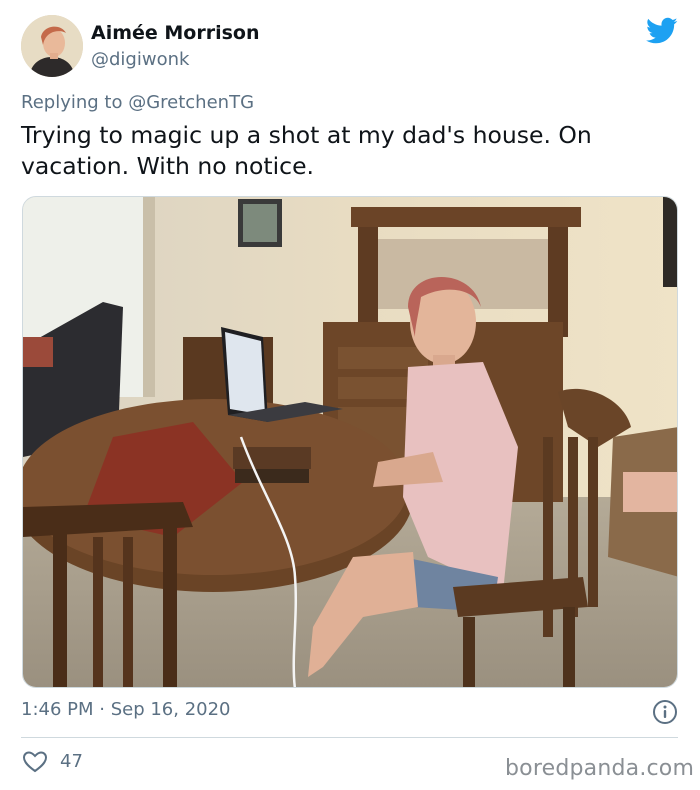  I want to click on replying-to: Replying to @GretchenTG, so click(137, 102).